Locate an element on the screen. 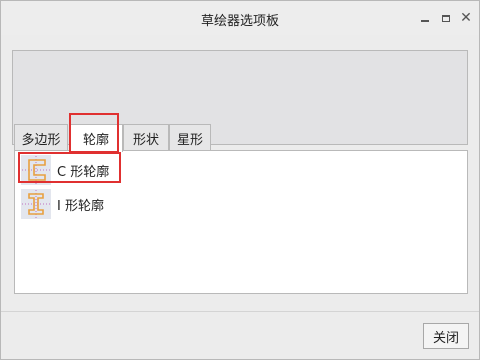 This screenshot has width=480, height=360. footer-divider is located at coordinates (240, 311).